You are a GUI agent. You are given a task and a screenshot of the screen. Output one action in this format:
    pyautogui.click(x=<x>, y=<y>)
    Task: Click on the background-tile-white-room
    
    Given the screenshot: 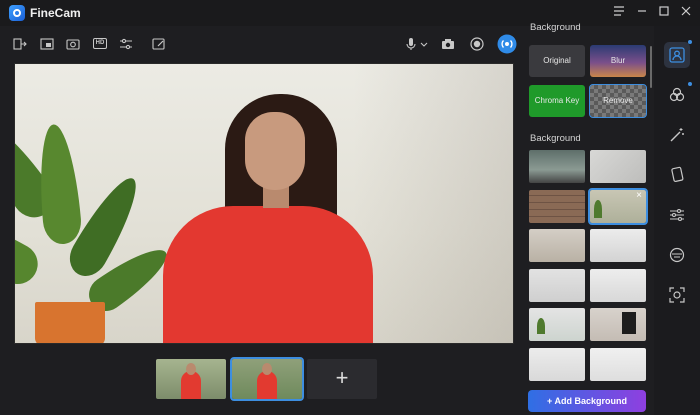 What is the action you would take?
    pyautogui.click(x=618, y=245)
    